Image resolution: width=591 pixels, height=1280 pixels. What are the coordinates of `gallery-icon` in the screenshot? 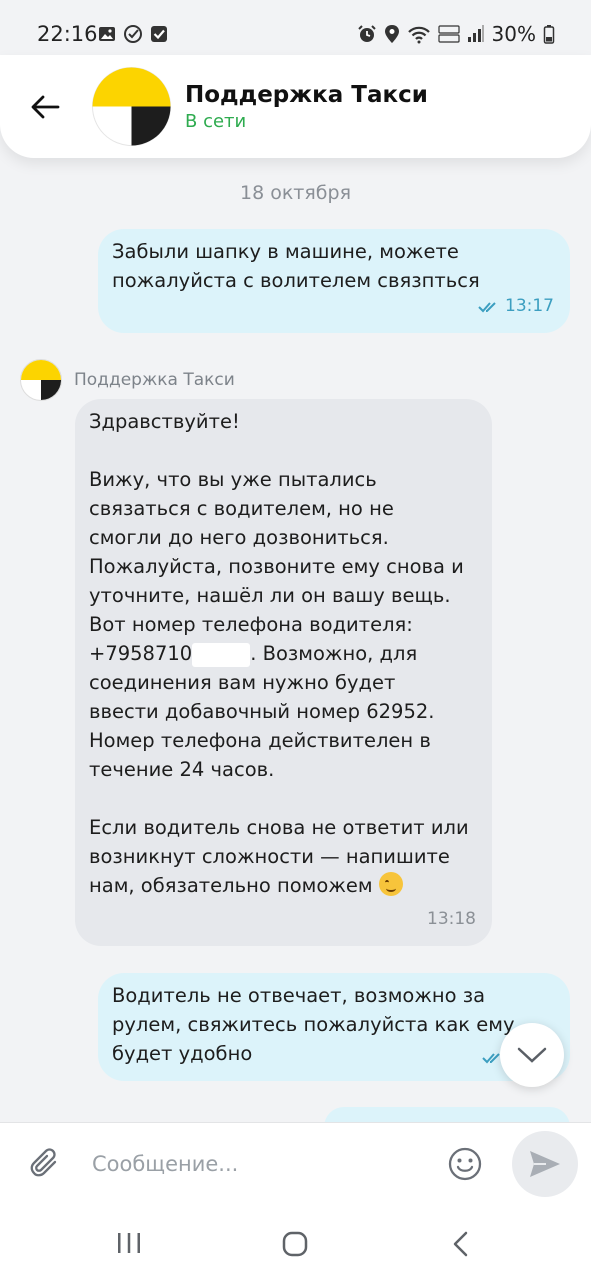 It's located at (107, 34).